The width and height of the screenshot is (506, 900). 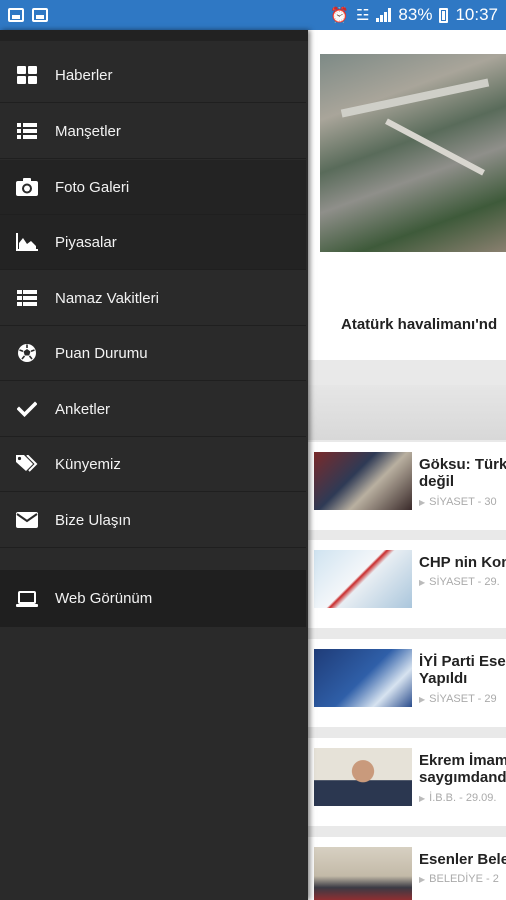 I want to click on battery-percent: 83%, so click(x=415, y=14).